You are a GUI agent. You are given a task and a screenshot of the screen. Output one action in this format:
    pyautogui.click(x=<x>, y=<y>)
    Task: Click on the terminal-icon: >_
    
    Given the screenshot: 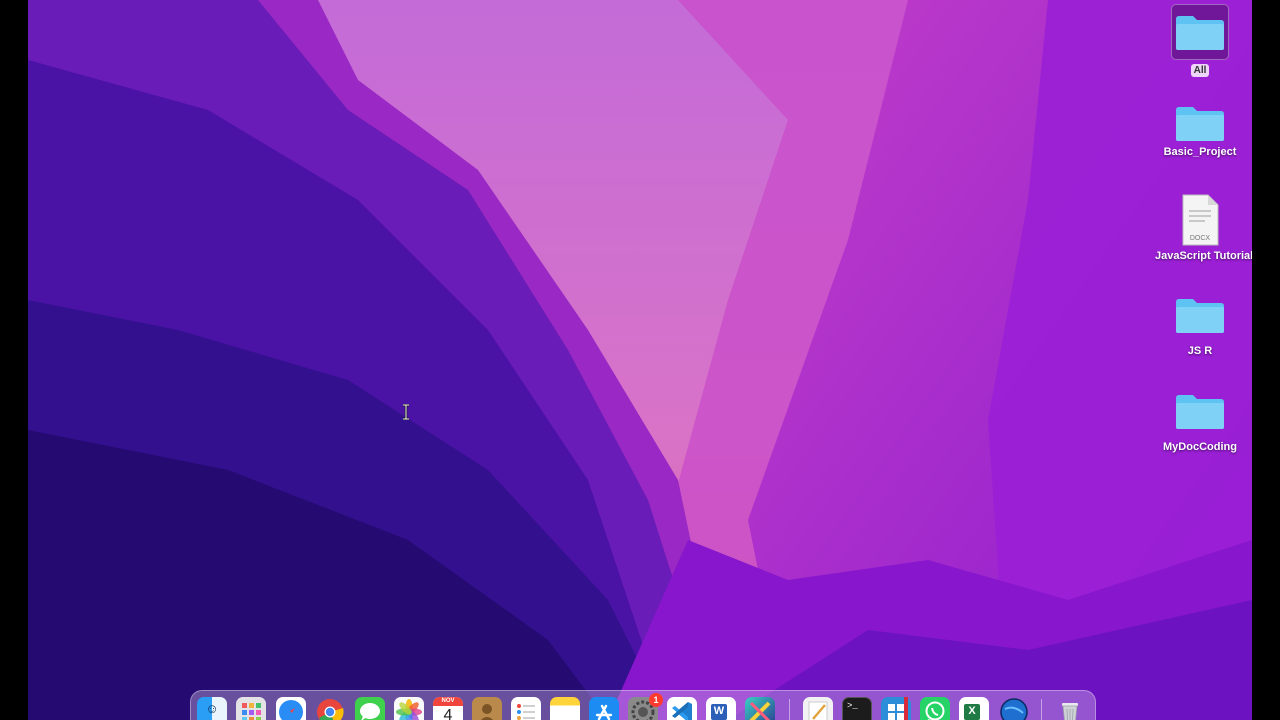 What is the action you would take?
    pyautogui.click(x=857, y=708)
    